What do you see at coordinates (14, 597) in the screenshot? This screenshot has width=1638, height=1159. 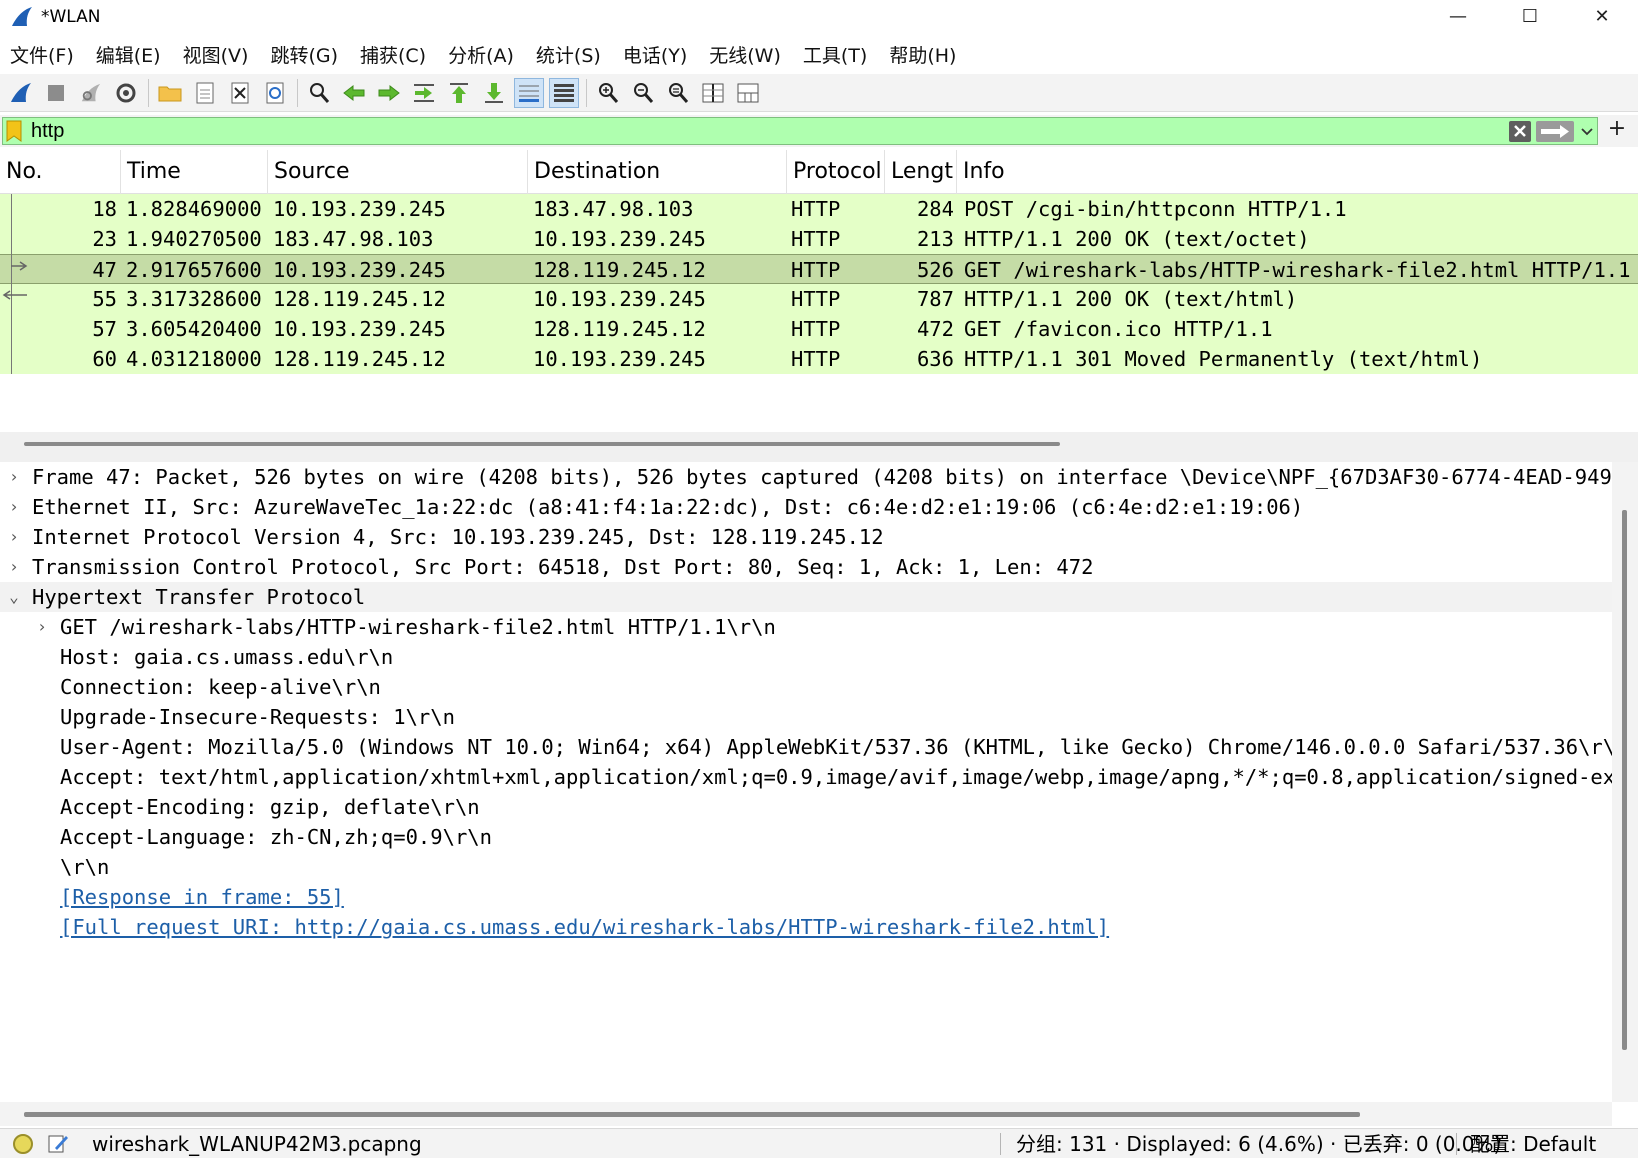 I see `chevron-down-icon: ⌄` at bounding box center [14, 597].